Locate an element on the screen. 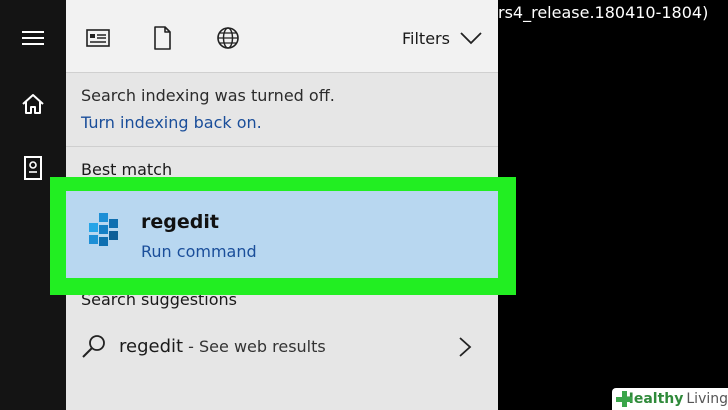  filters-button: Filters is located at coordinates (442, 38).